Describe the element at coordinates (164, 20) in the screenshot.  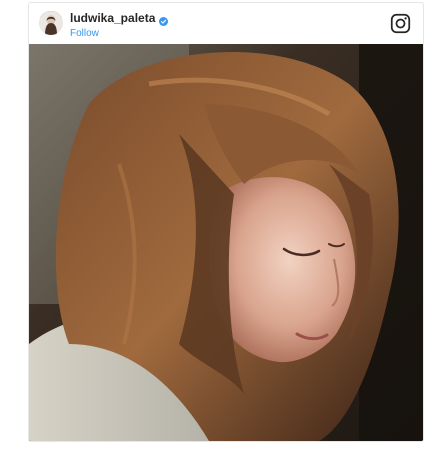
I see `verified-badge-icon` at that location.